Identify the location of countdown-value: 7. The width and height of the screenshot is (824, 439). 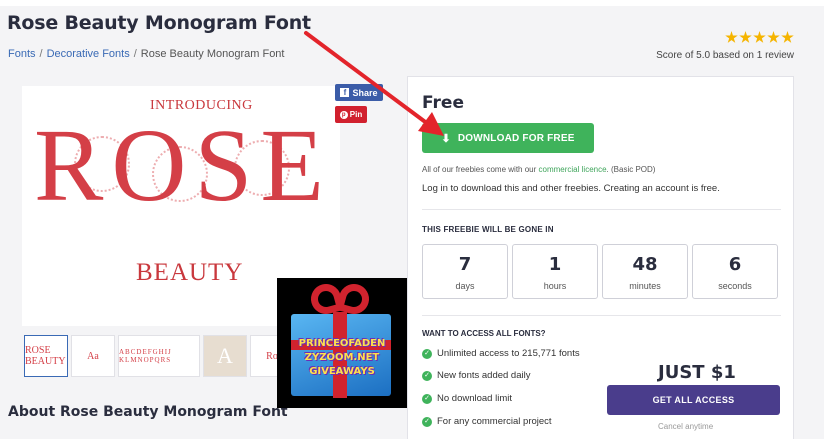
(465, 264).